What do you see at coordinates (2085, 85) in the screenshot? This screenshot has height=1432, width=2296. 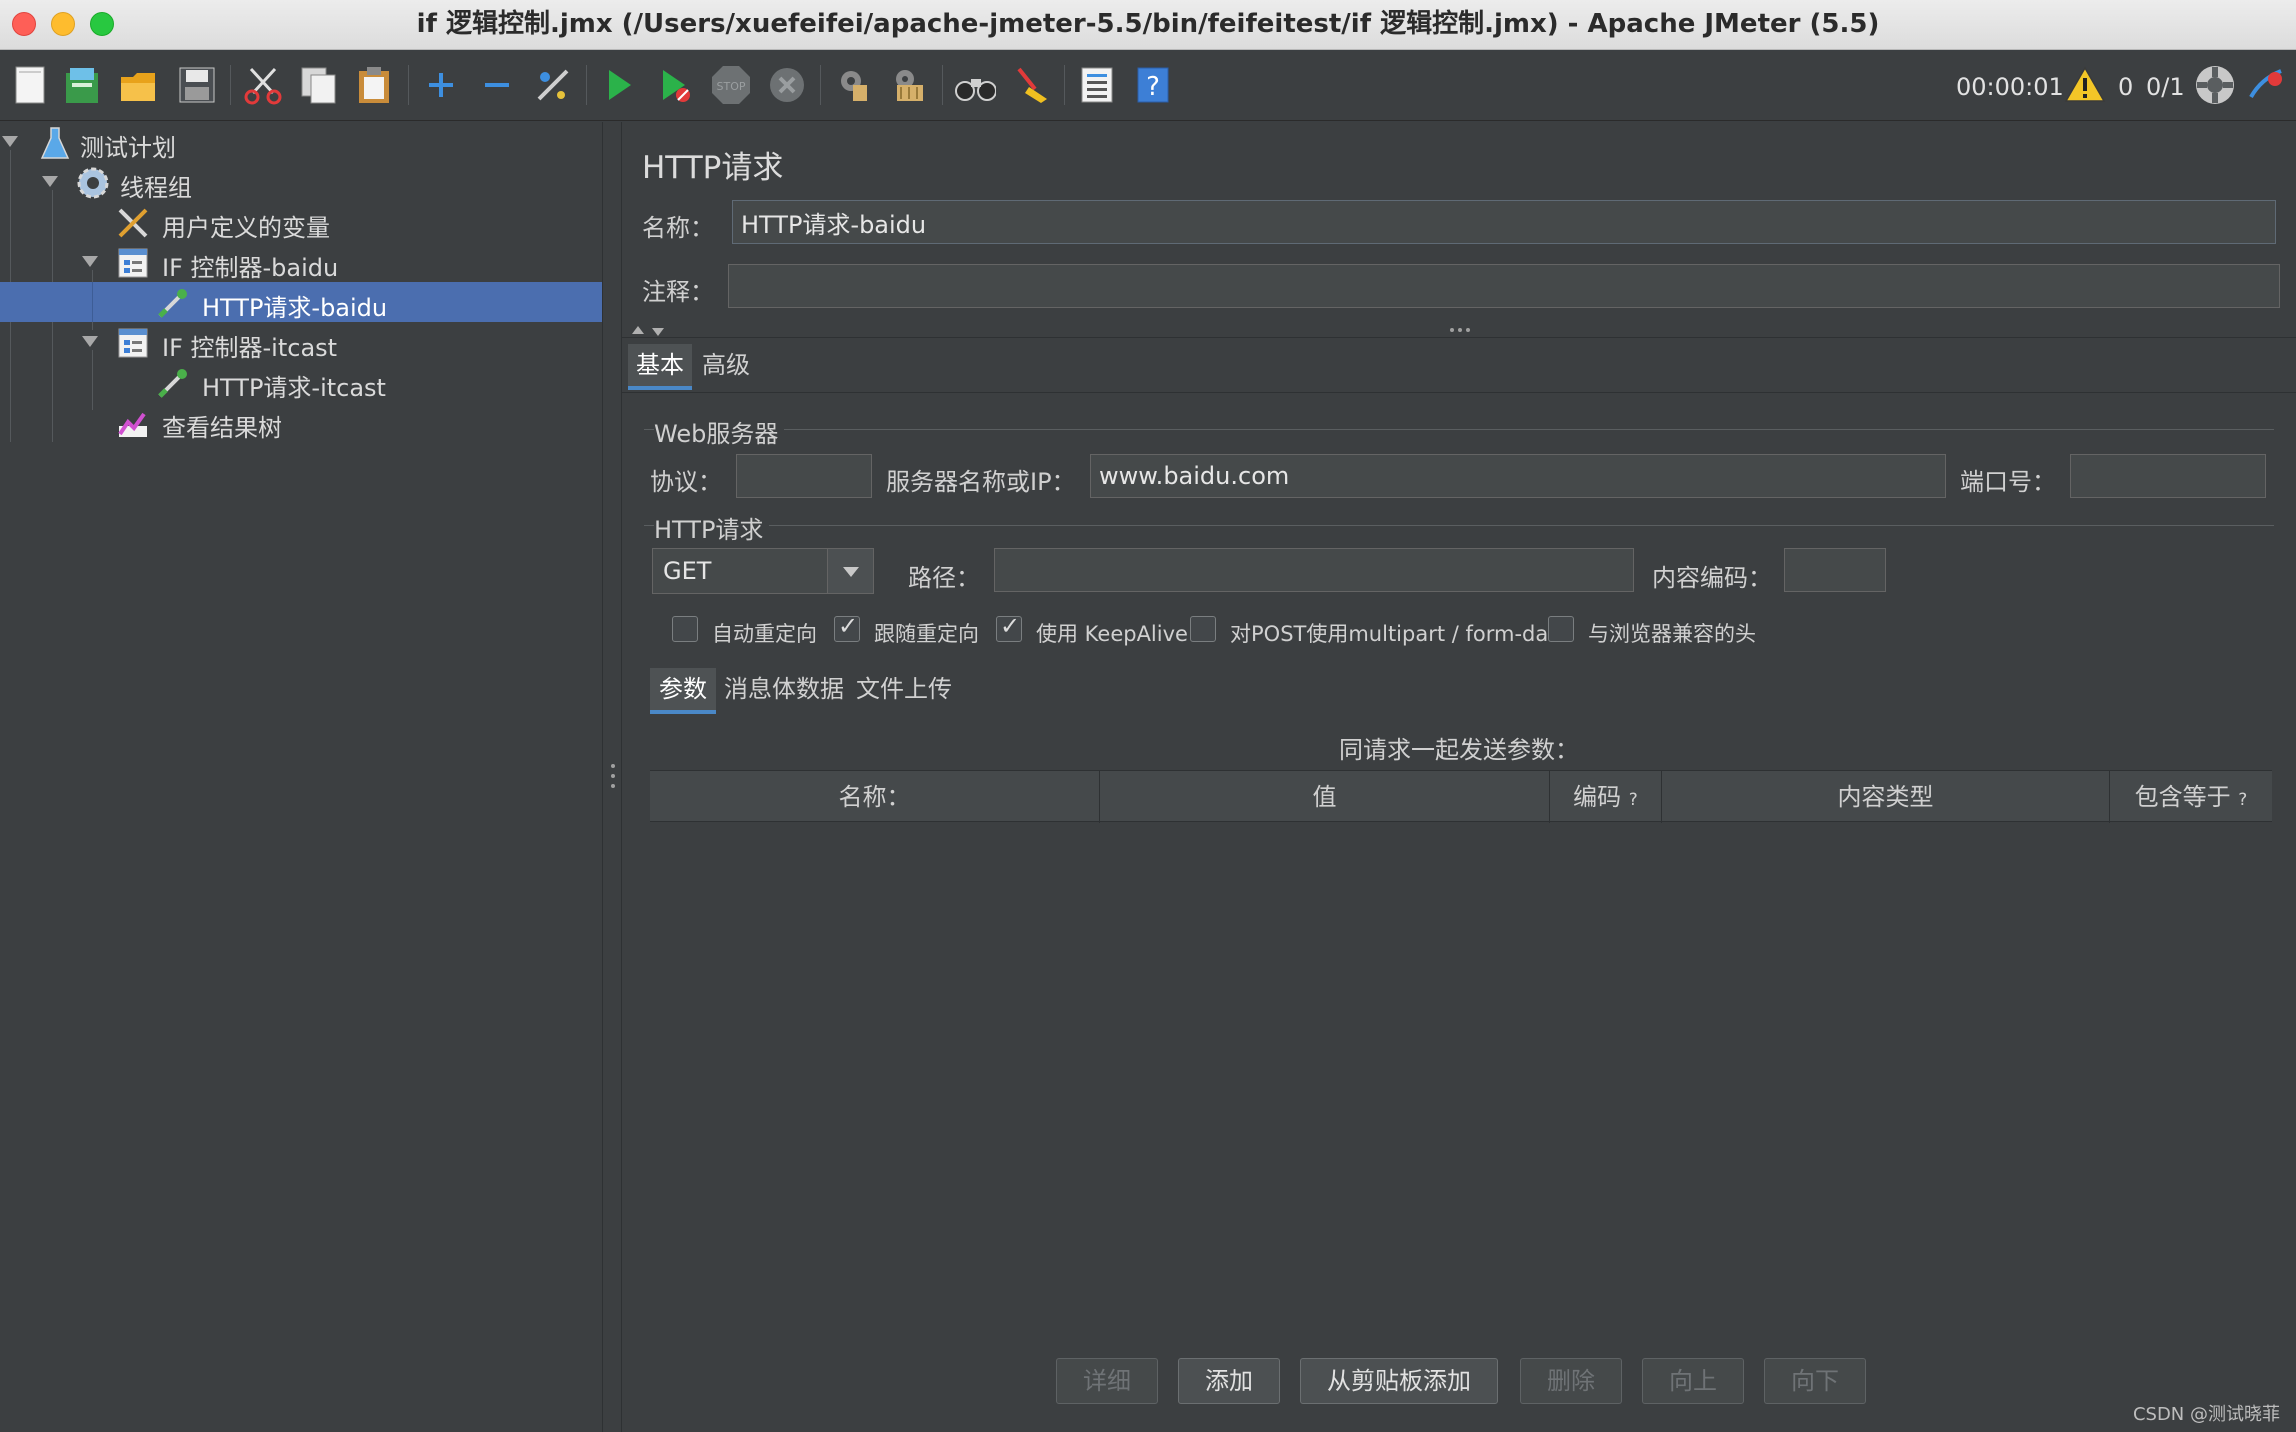 I see `warning-icon` at bounding box center [2085, 85].